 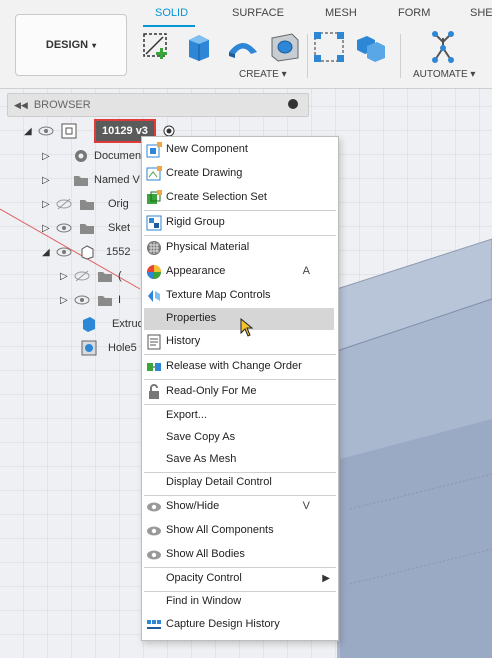 What do you see at coordinates (240, 150) in the screenshot?
I see `menu-item-new-component: New Component` at bounding box center [240, 150].